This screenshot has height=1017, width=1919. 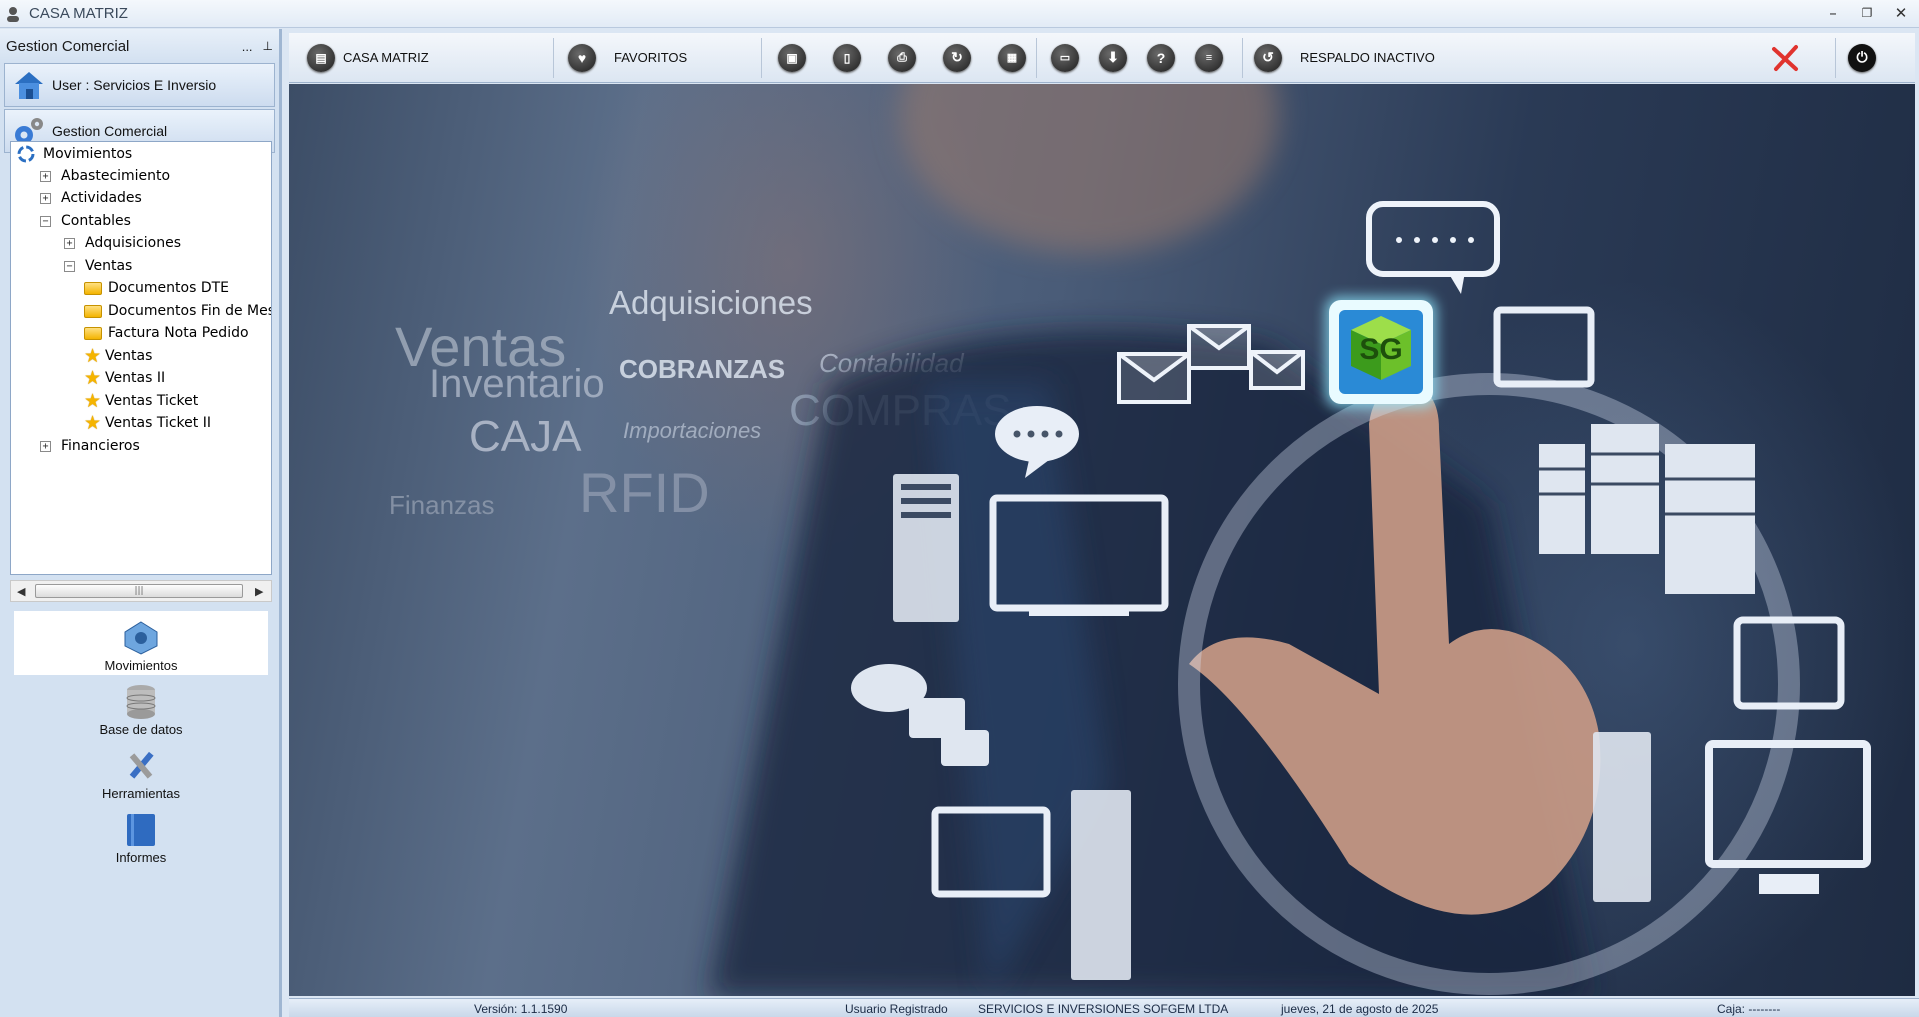 What do you see at coordinates (21, 591) in the screenshot?
I see `scroll-left-icon: ◀` at bounding box center [21, 591].